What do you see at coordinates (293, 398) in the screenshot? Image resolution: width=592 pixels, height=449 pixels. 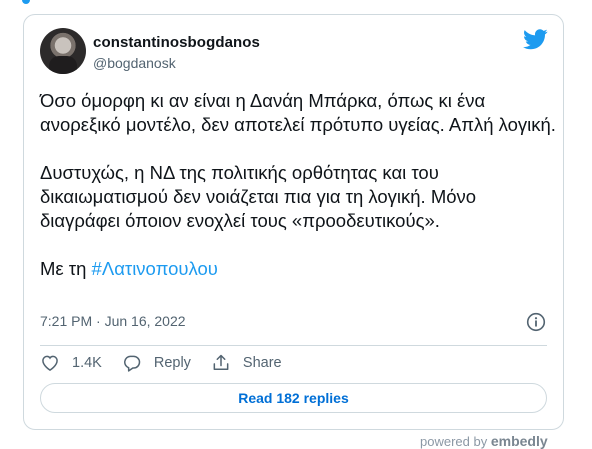 I see `read-replies-button: Read 182 replies` at bounding box center [293, 398].